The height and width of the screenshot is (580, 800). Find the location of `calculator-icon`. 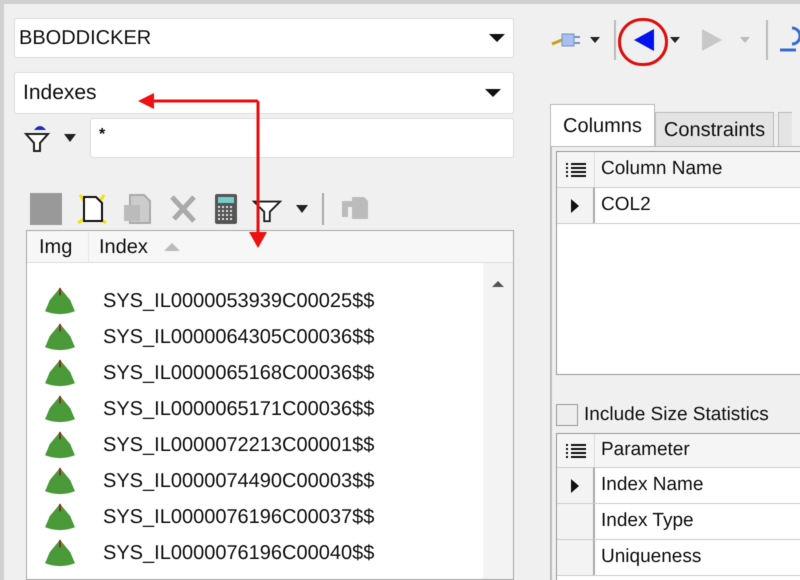

calculator-icon is located at coordinates (226, 209).